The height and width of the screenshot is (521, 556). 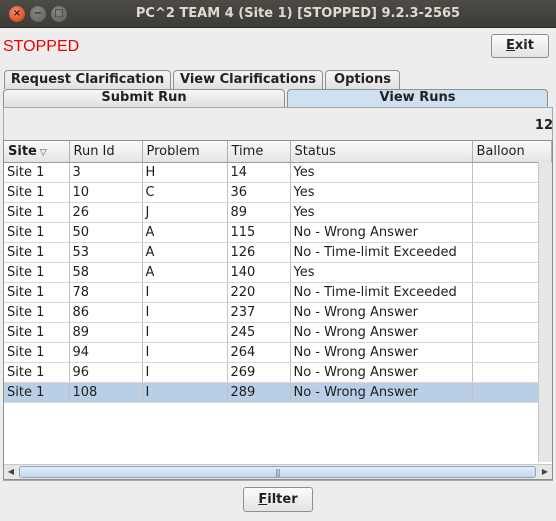 What do you see at coordinates (185, 172) in the screenshot?
I see `cell-problem: H` at bounding box center [185, 172].